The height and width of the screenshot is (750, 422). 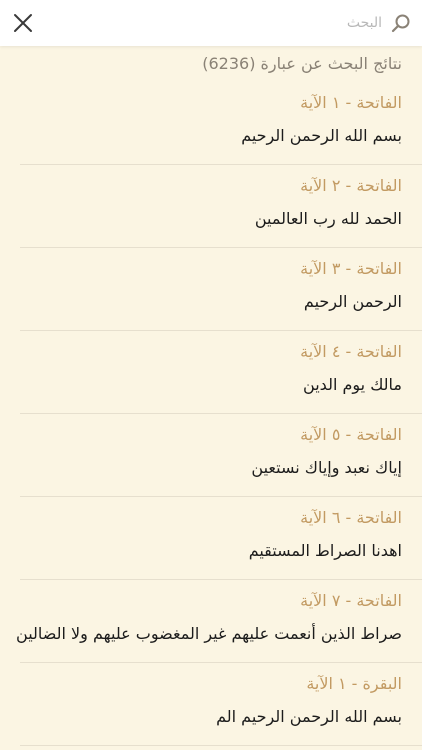 I want to click on search-field, so click(x=247, y=23).